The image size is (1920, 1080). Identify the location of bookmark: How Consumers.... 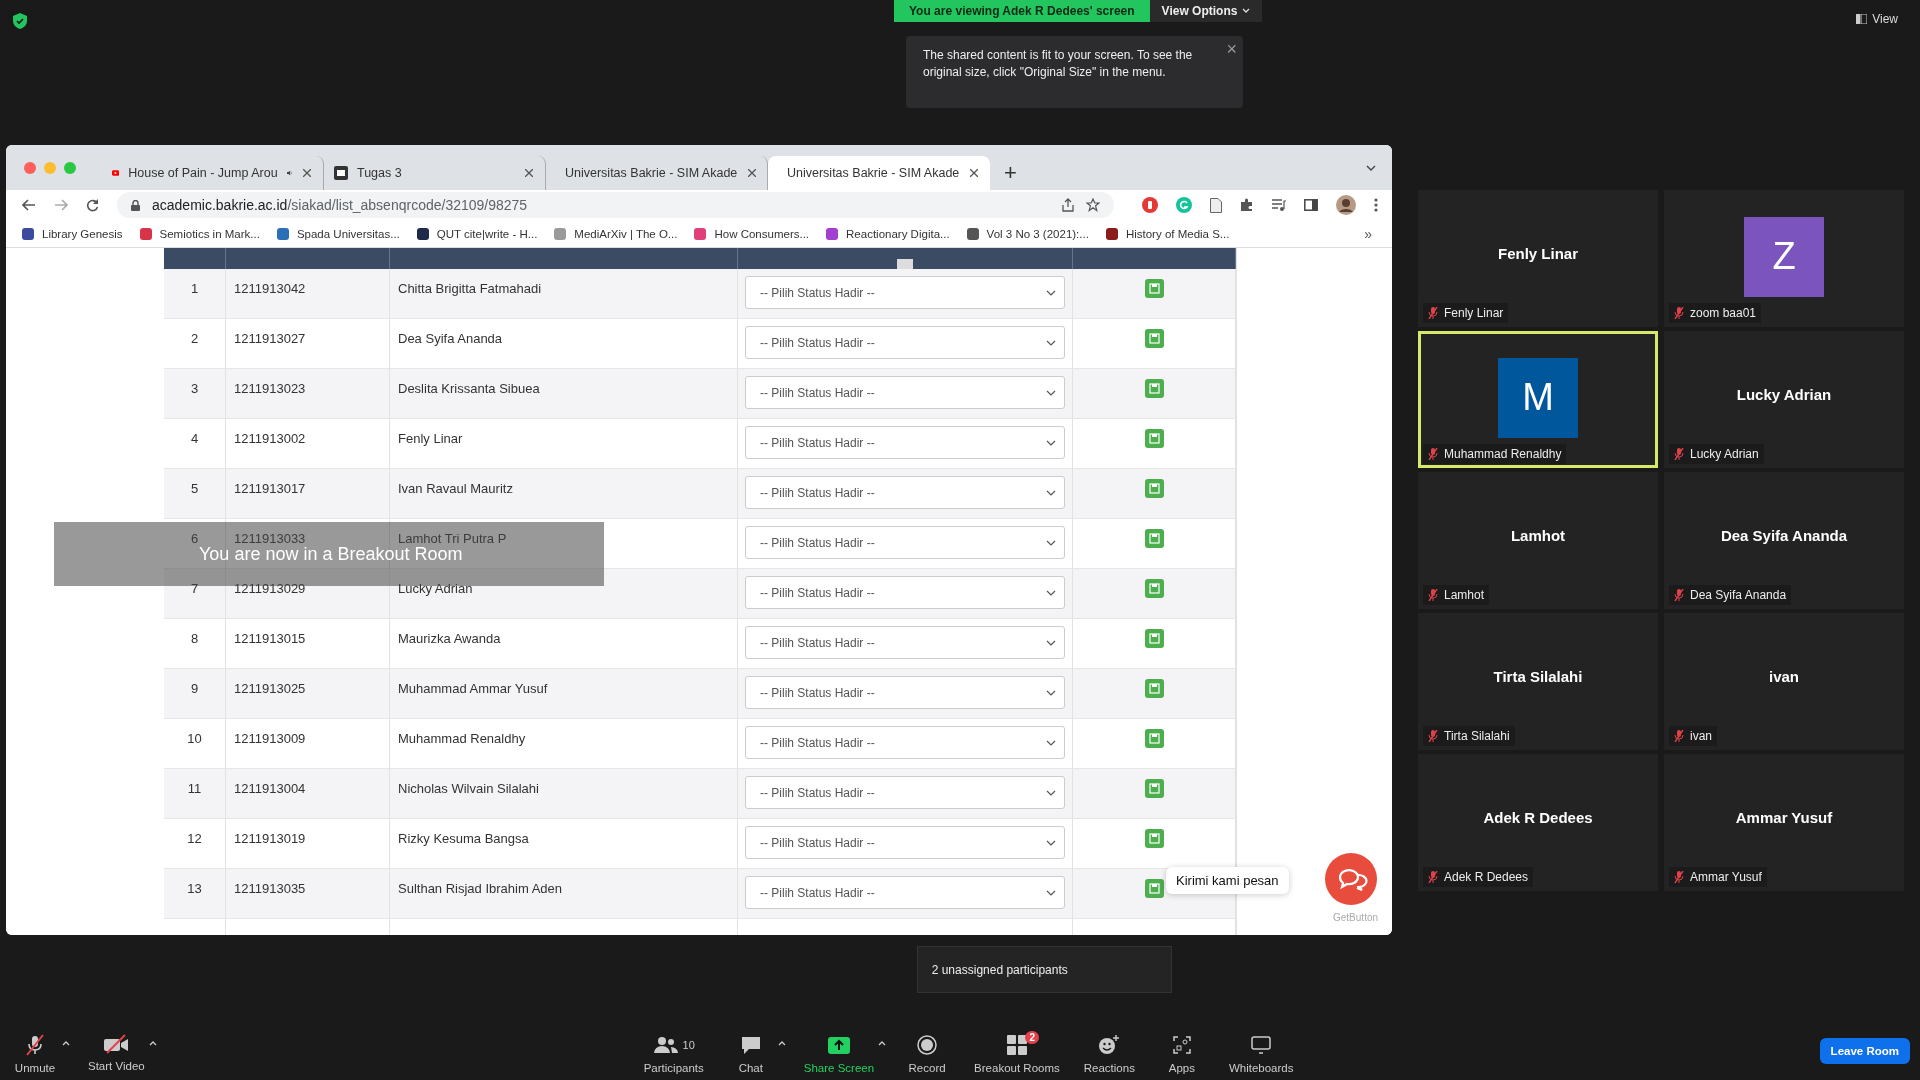
(752, 233).